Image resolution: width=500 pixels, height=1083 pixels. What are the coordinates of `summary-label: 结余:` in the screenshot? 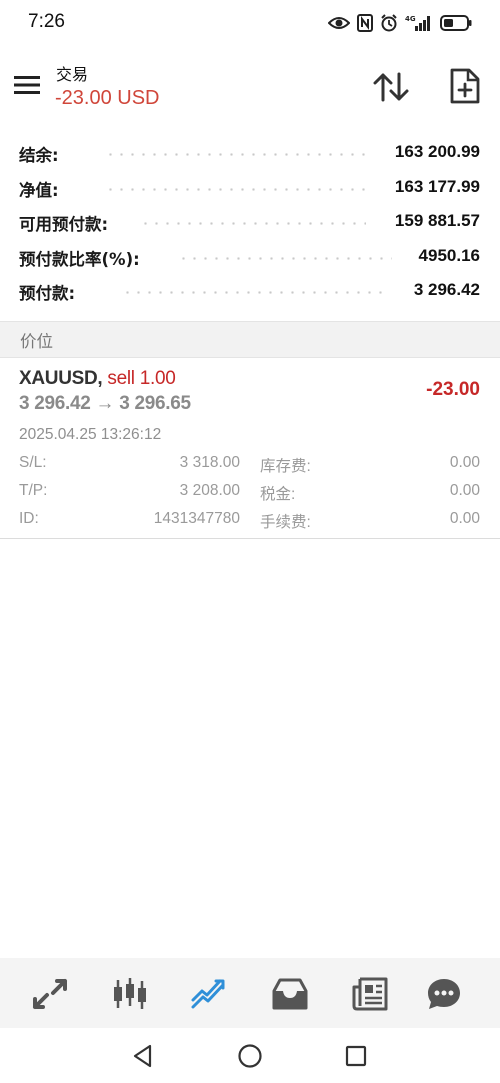 It's located at (42, 154).